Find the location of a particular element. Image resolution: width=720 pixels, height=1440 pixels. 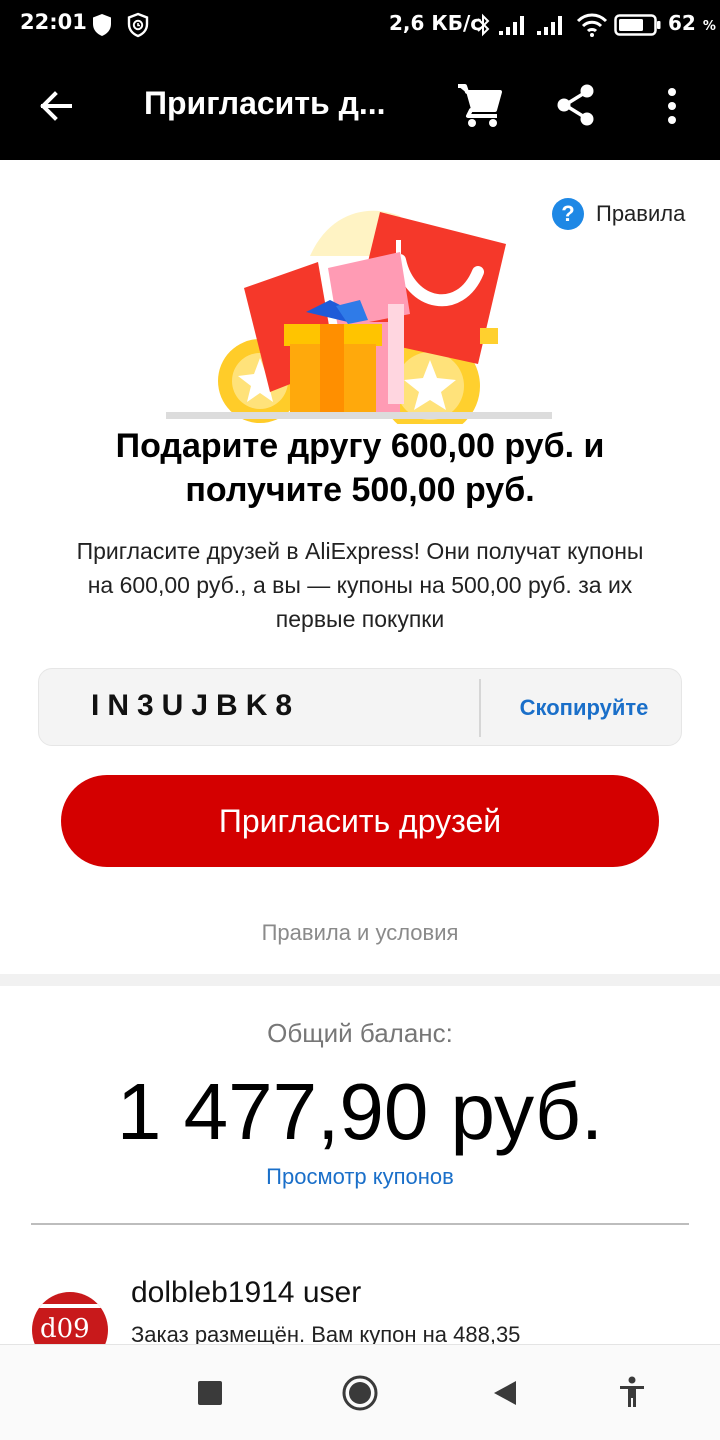

terms-link: Правила и условия is located at coordinates (360, 933).